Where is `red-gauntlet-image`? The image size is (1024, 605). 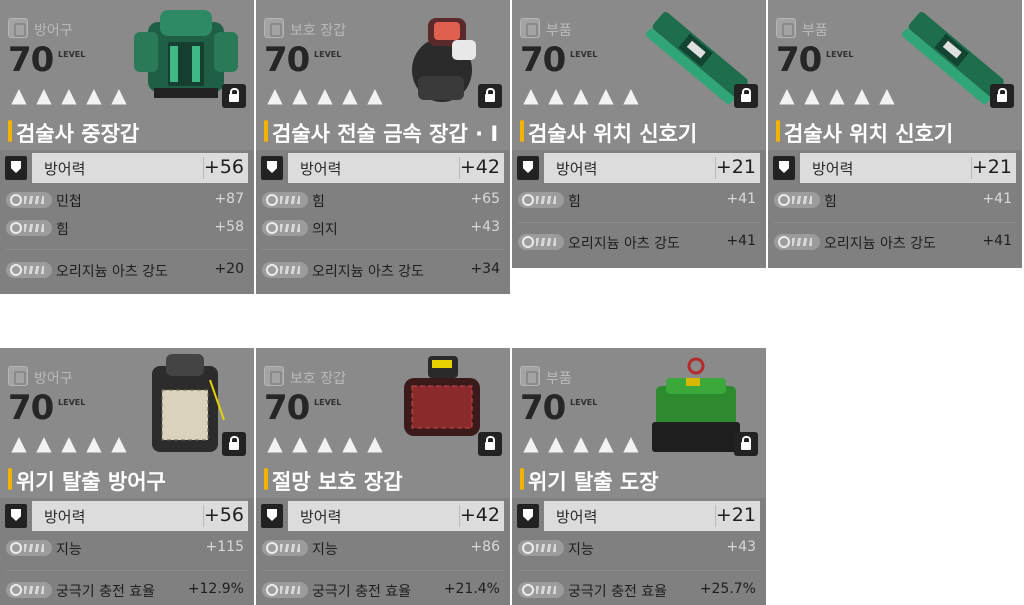 red-gauntlet-image is located at coordinates (442, 396).